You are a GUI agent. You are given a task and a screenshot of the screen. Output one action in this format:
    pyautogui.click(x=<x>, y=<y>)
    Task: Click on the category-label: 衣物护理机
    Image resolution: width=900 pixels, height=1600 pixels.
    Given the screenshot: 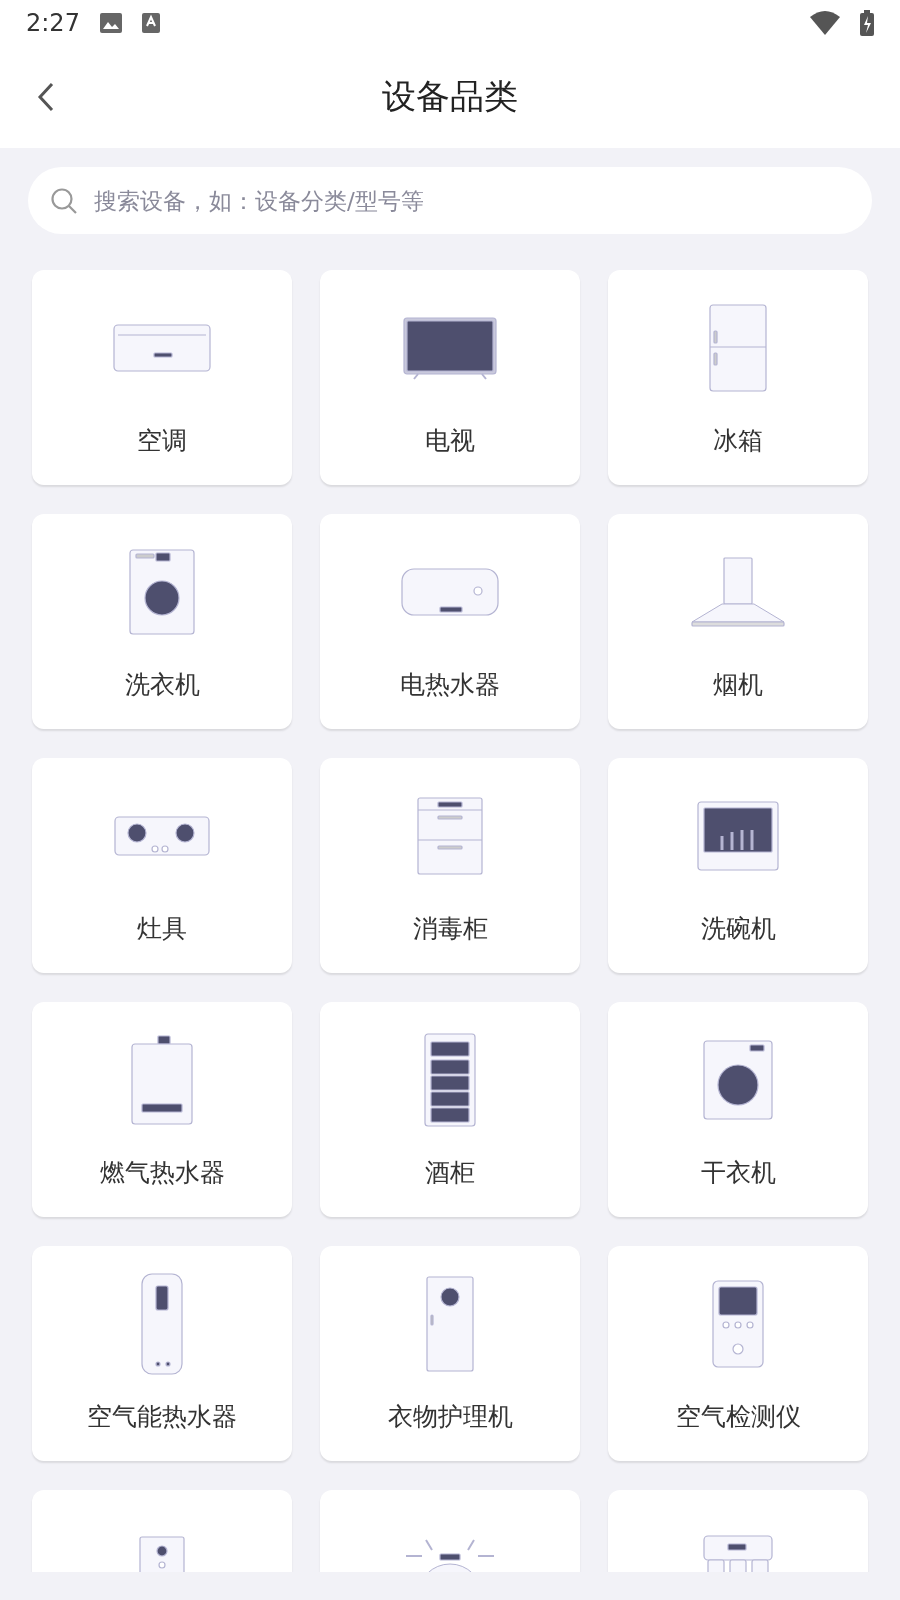 What is the action you would take?
    pyautogui.click(x=450, y=1417)
    